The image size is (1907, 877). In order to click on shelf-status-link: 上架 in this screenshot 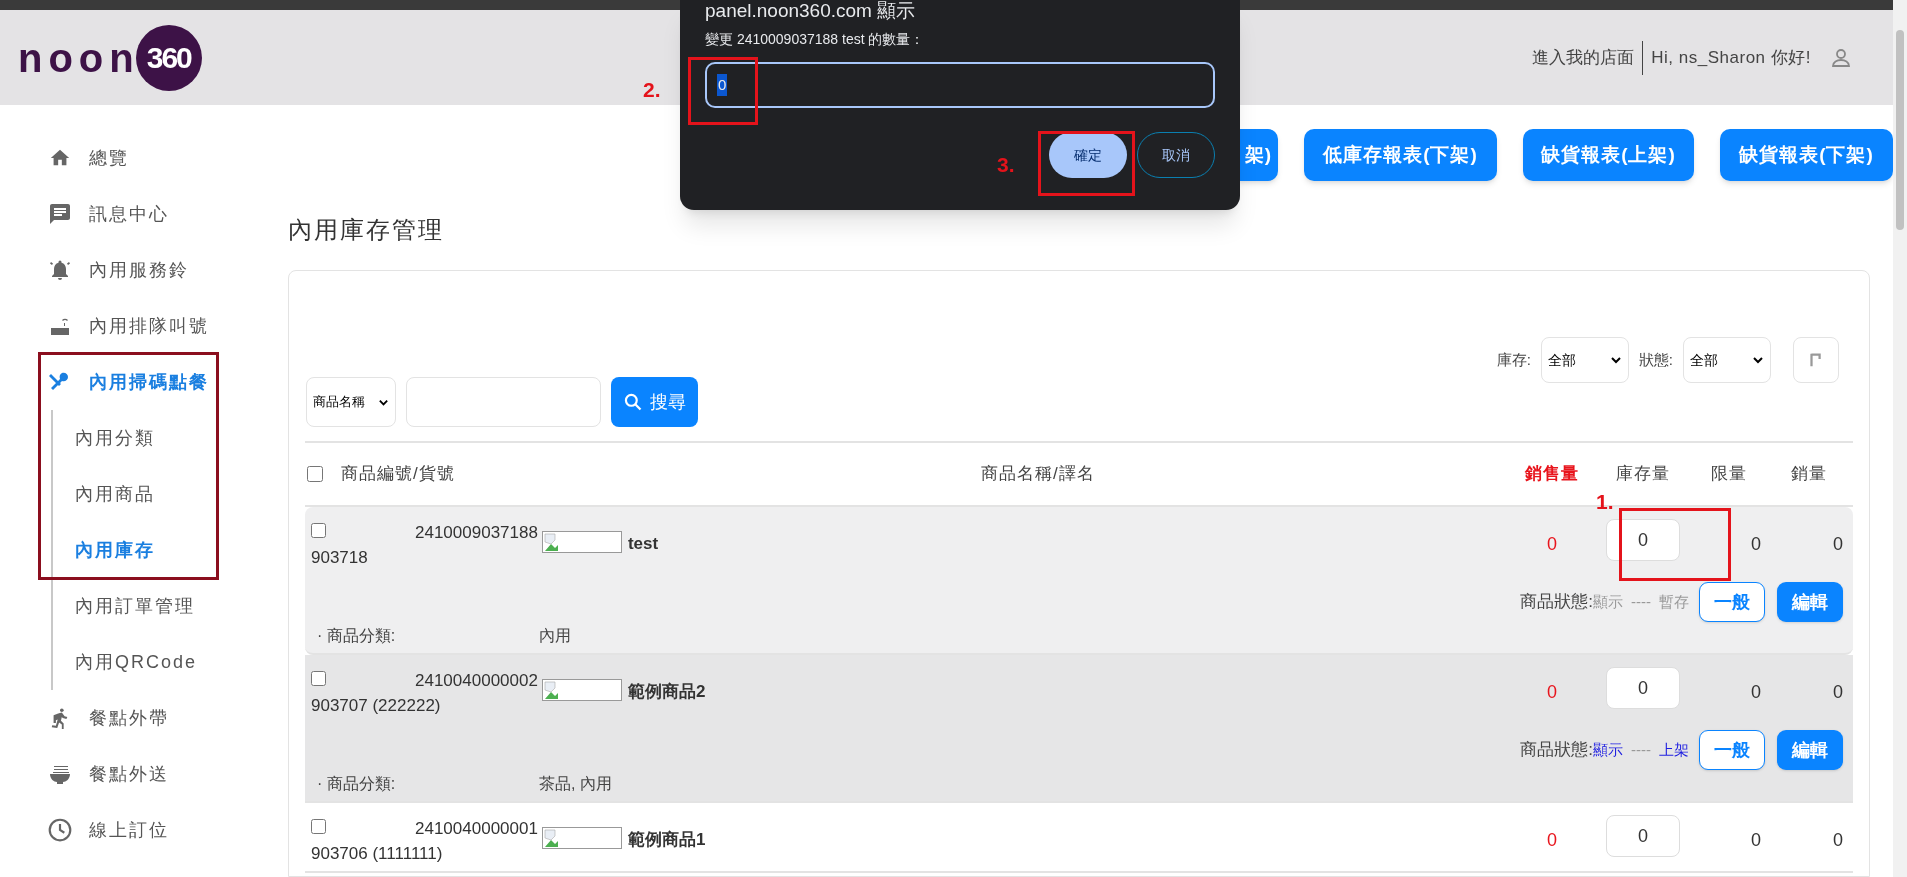, I will do `click(1674, 750)`.